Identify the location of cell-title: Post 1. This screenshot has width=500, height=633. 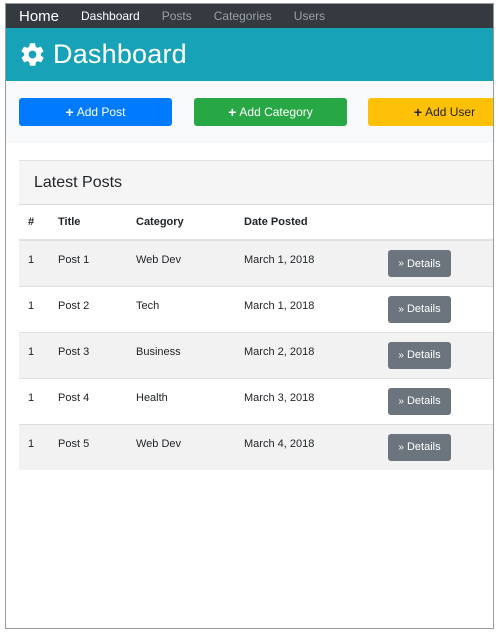
(97, 262).